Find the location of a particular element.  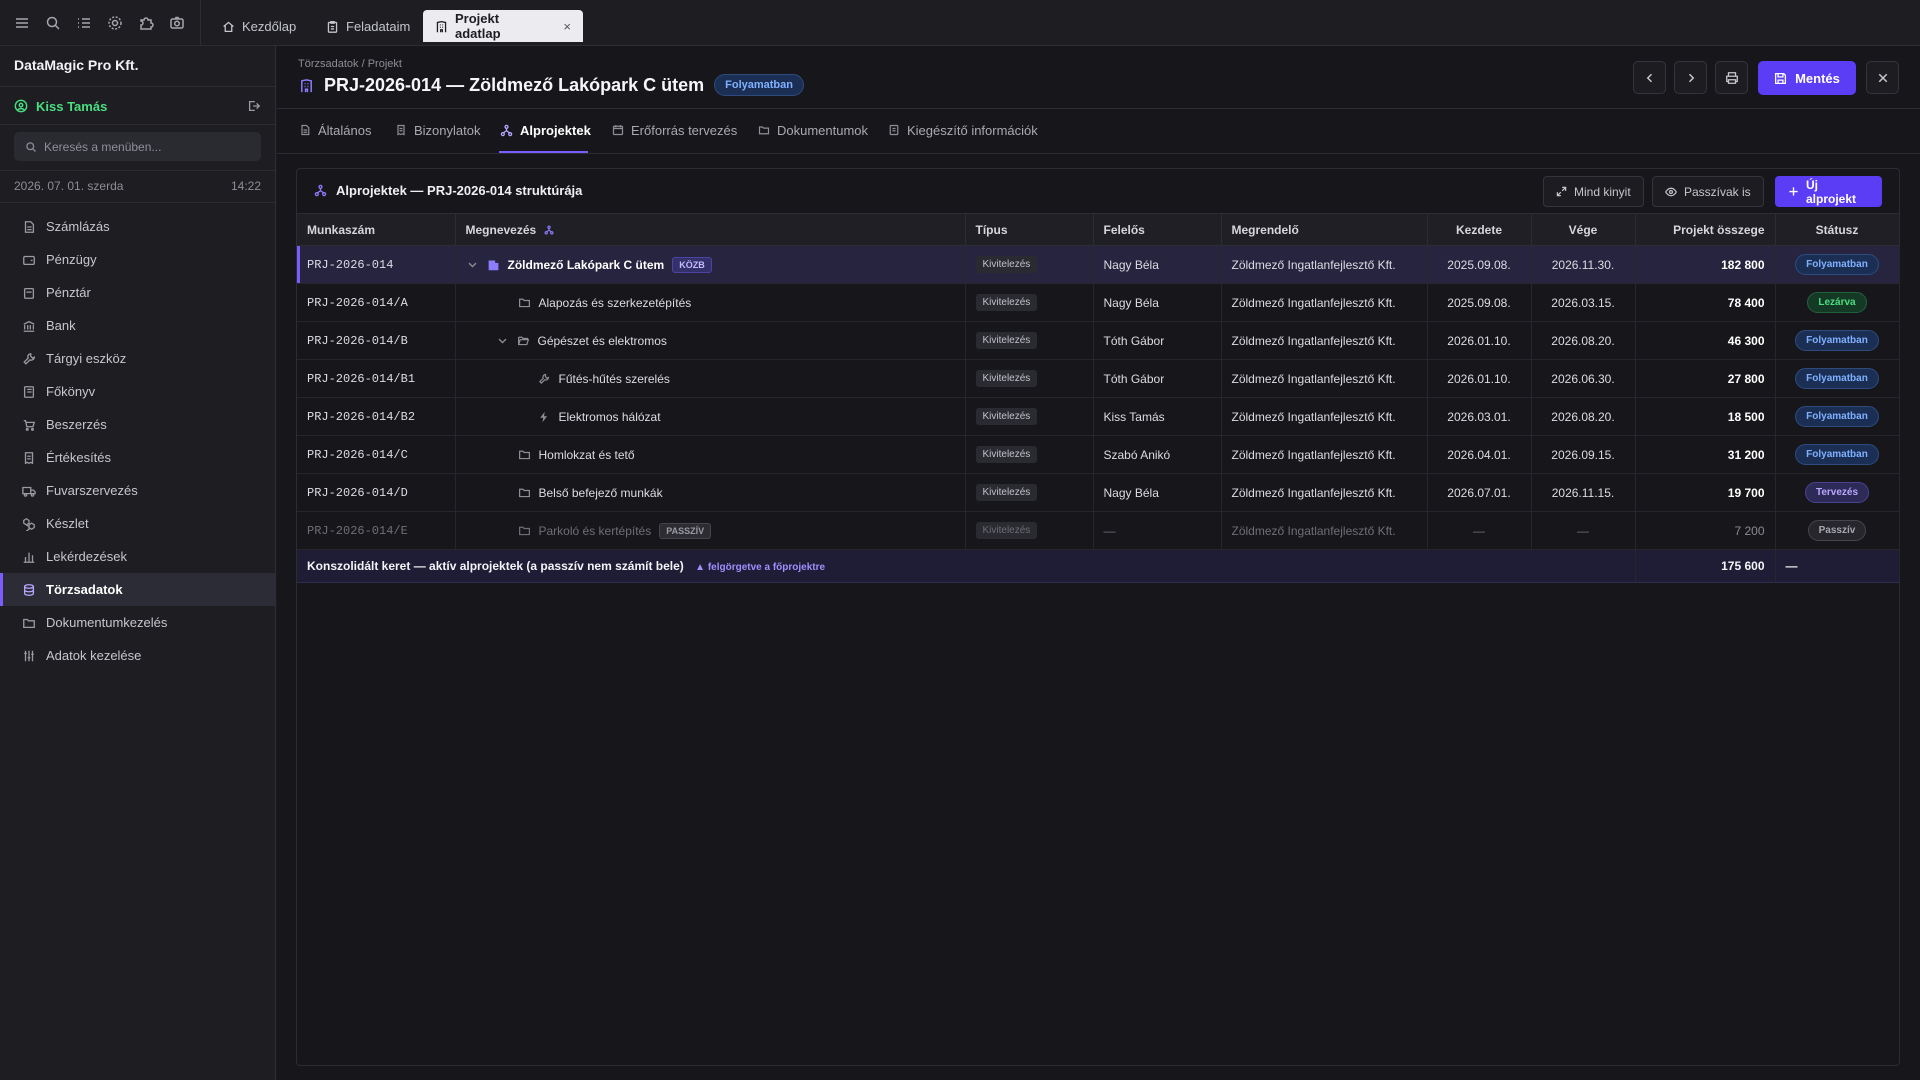

column-header-megnevezes: Megnevezés is located at coordinates (710, 229).